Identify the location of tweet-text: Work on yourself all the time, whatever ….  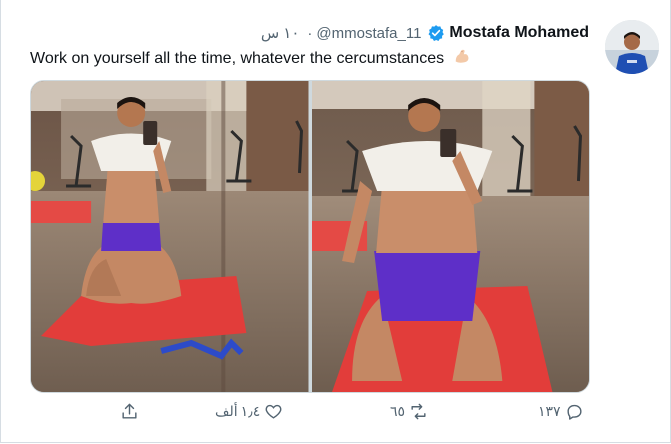
(250, 58).